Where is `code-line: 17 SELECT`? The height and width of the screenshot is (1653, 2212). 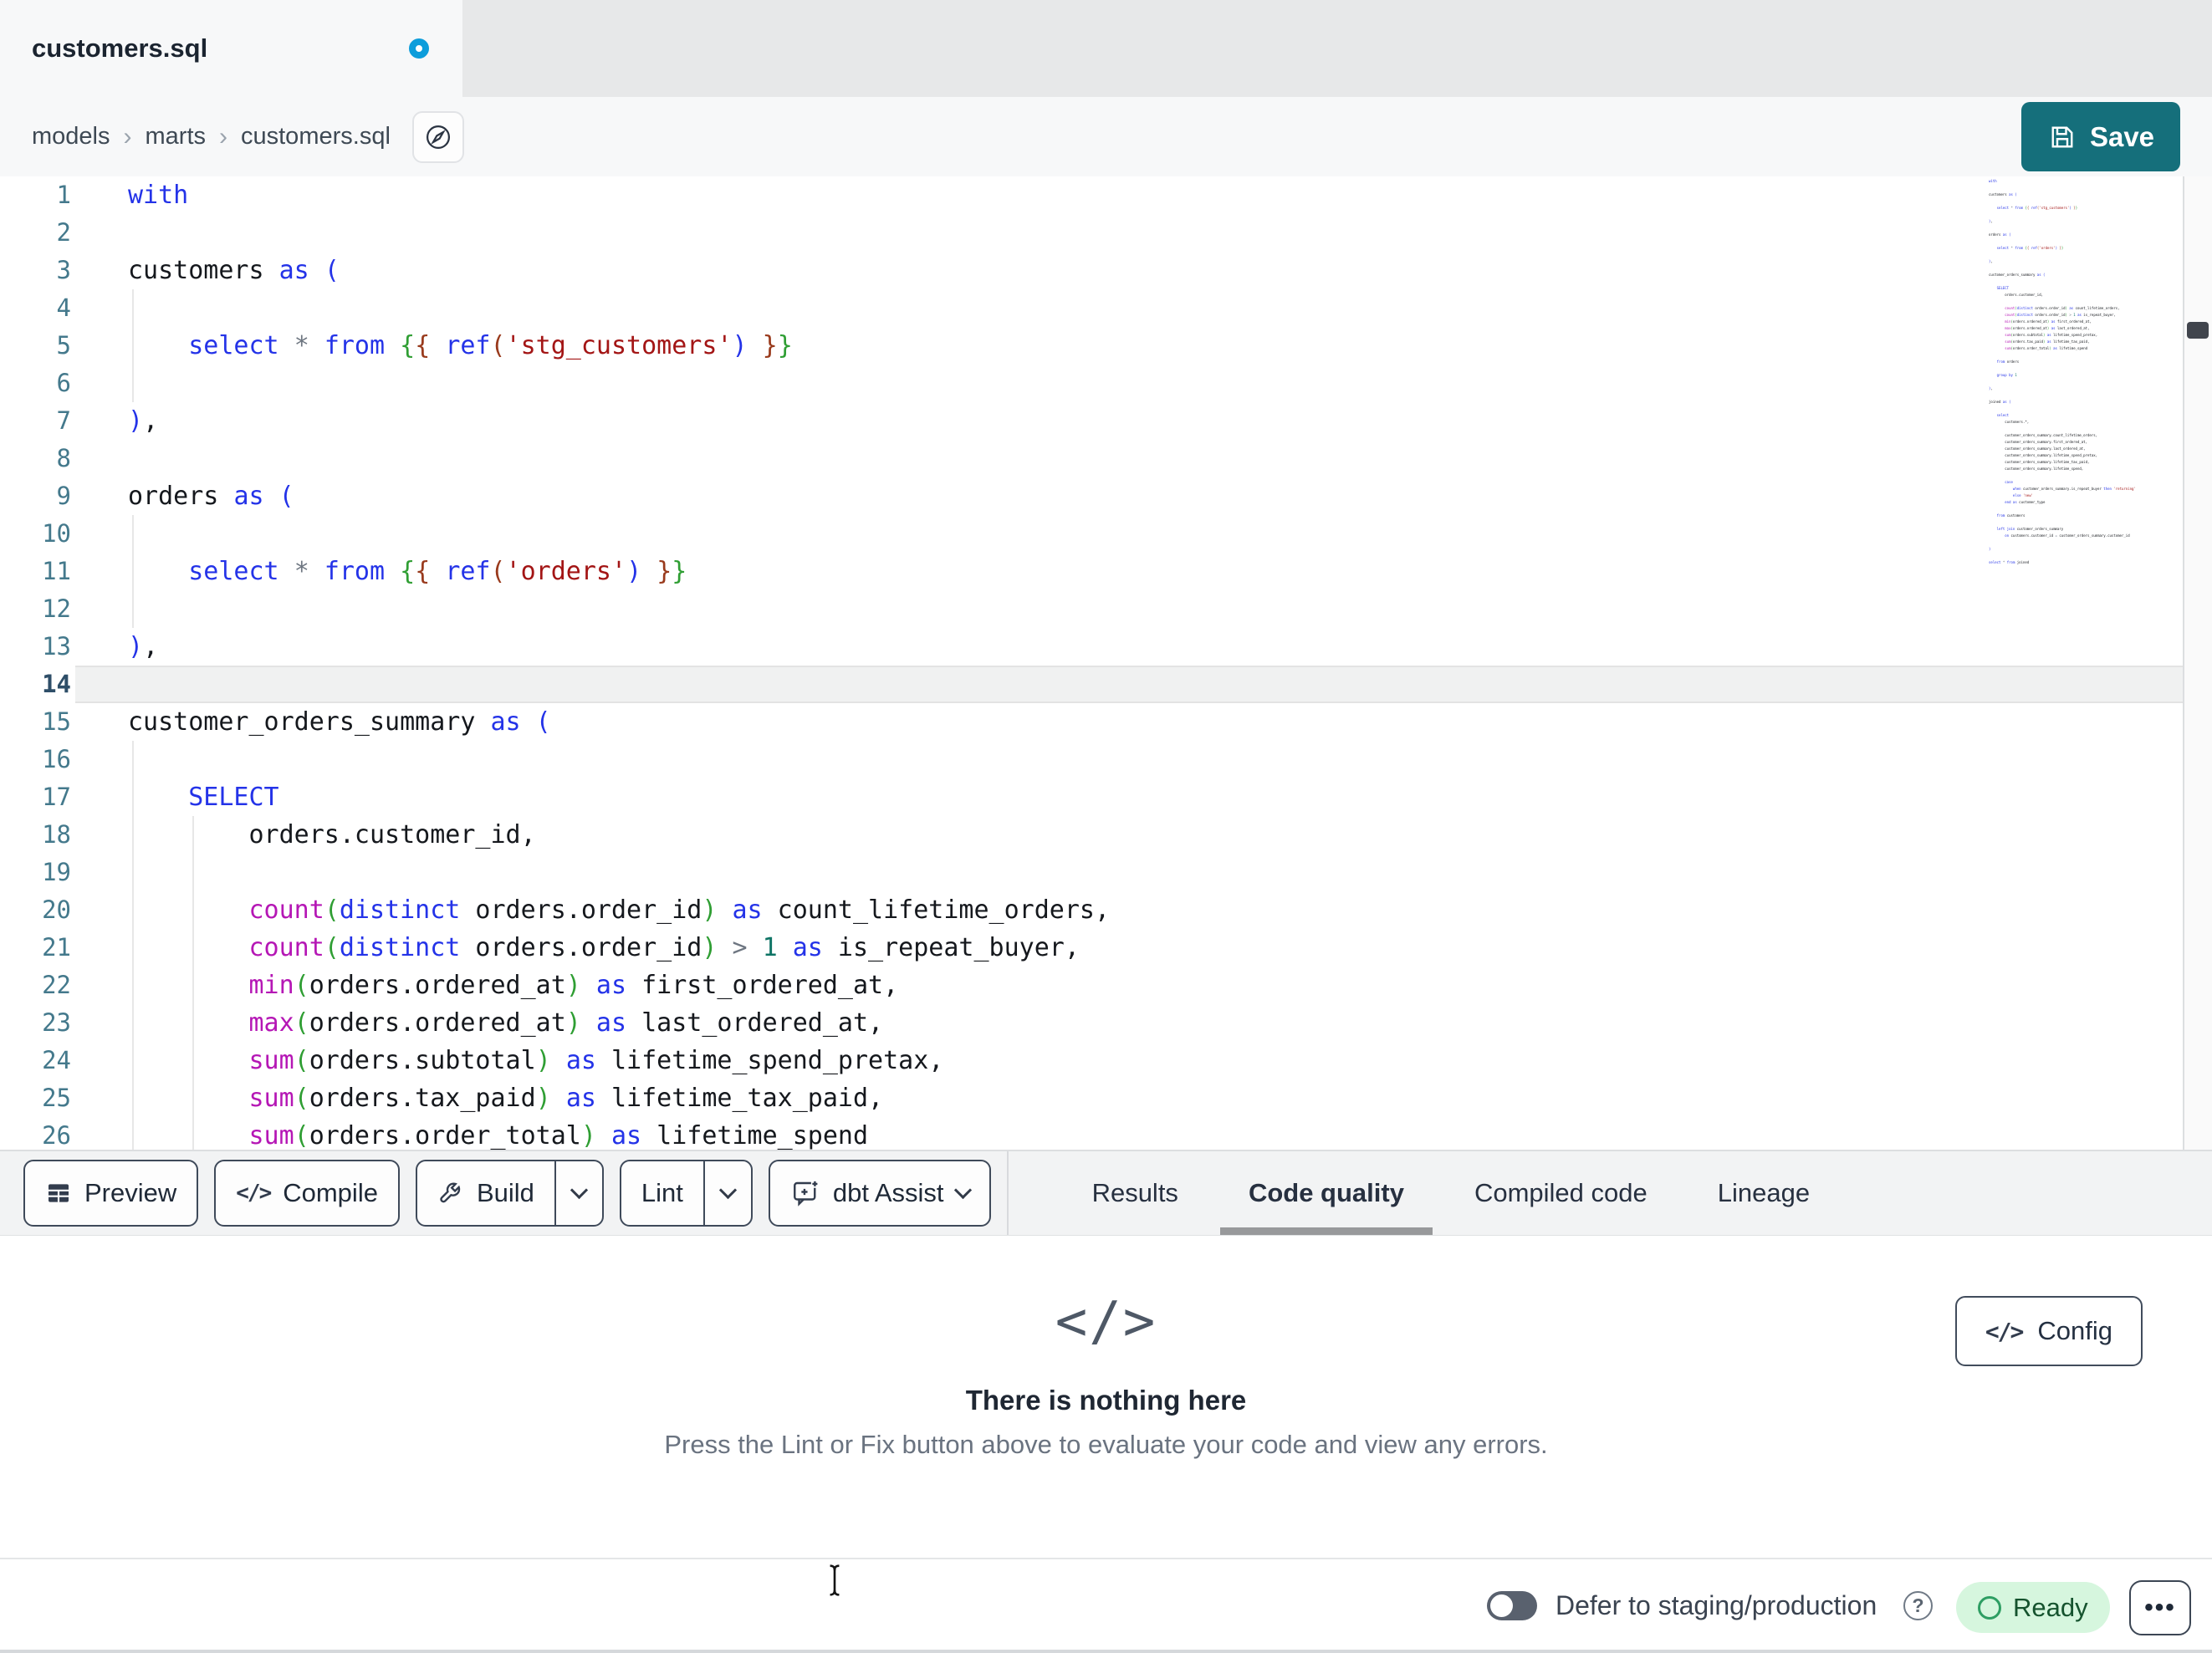 code-line: 17 SELECT is located at coordinates (1106, 797).